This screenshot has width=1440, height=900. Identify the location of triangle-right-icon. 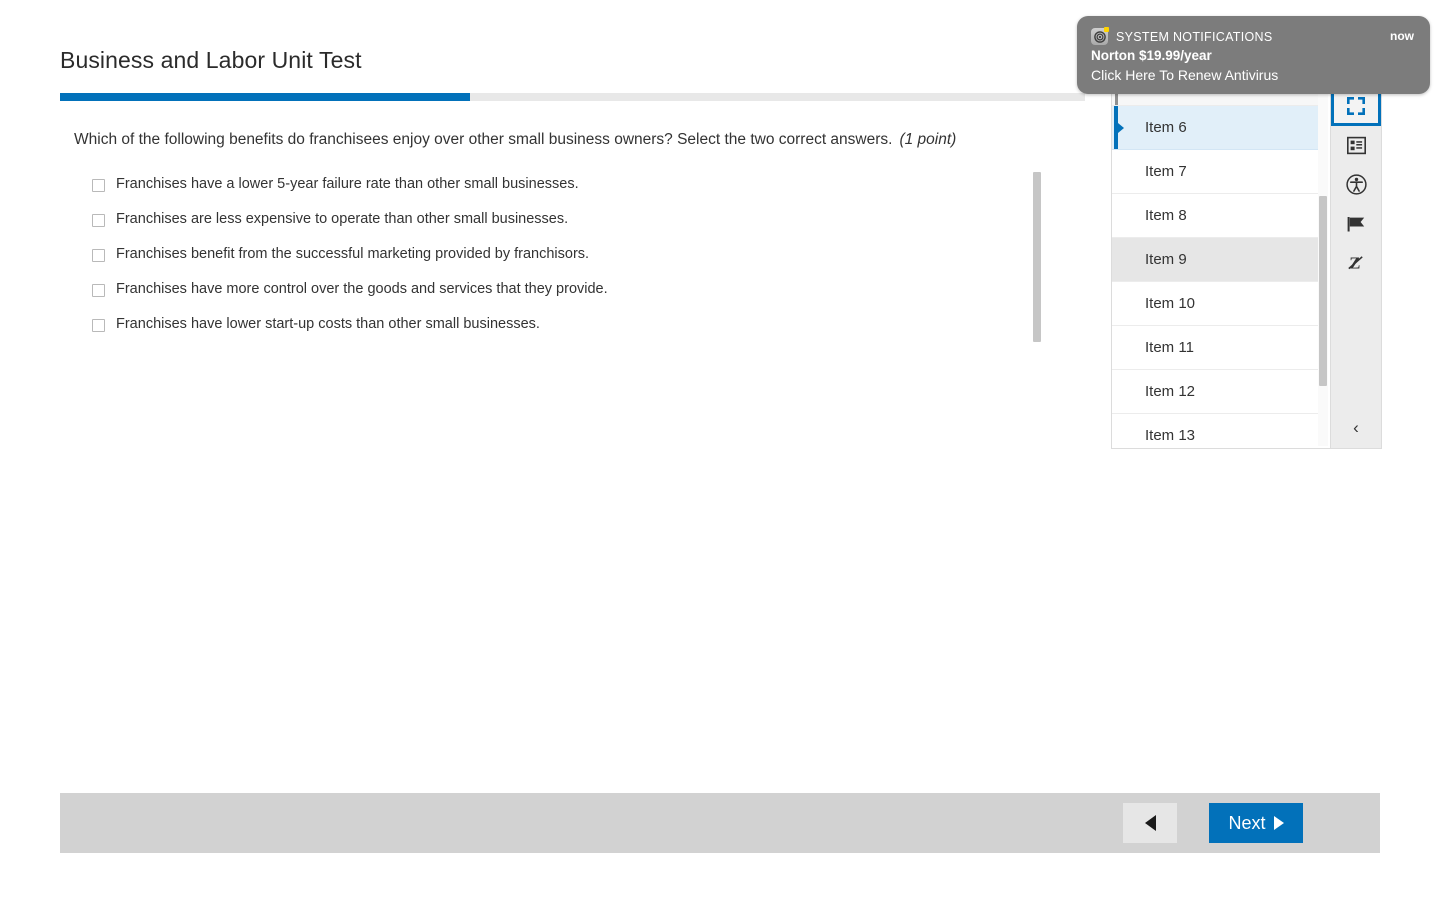
(1278, 823).